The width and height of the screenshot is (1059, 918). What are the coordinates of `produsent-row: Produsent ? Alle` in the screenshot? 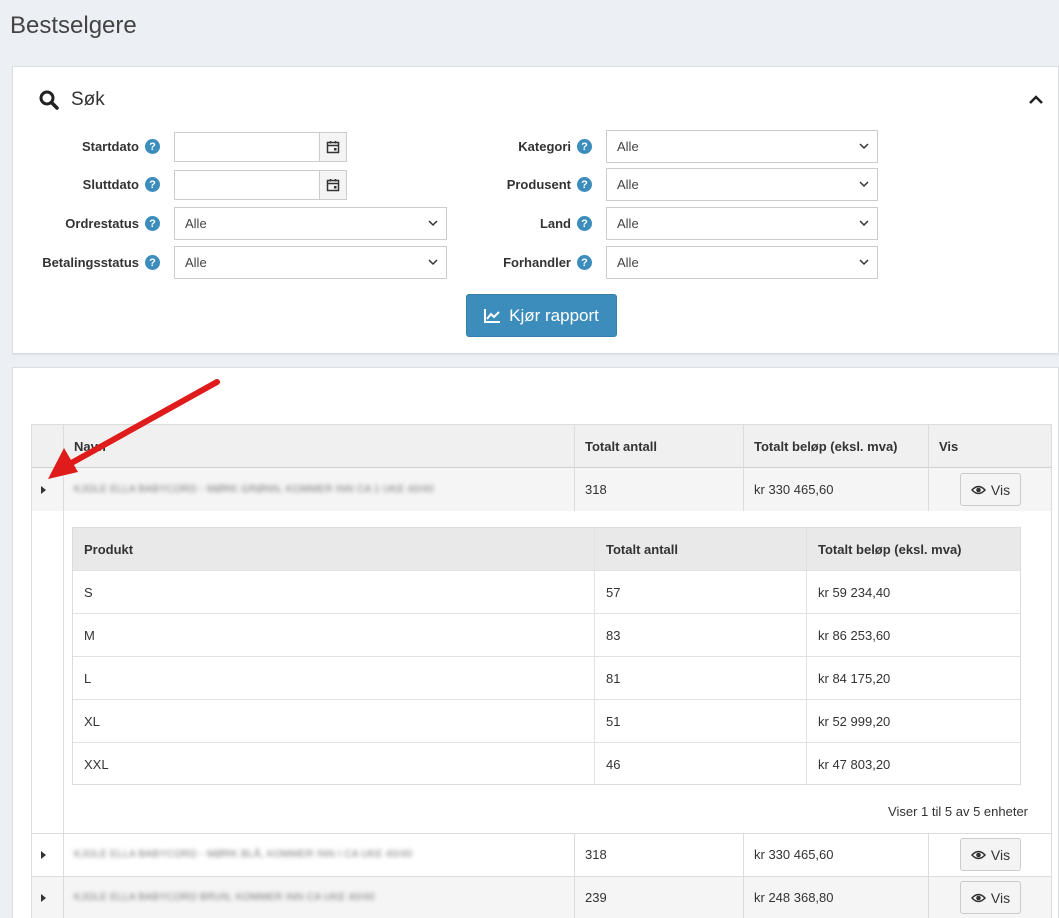 It's located at (665, 184).